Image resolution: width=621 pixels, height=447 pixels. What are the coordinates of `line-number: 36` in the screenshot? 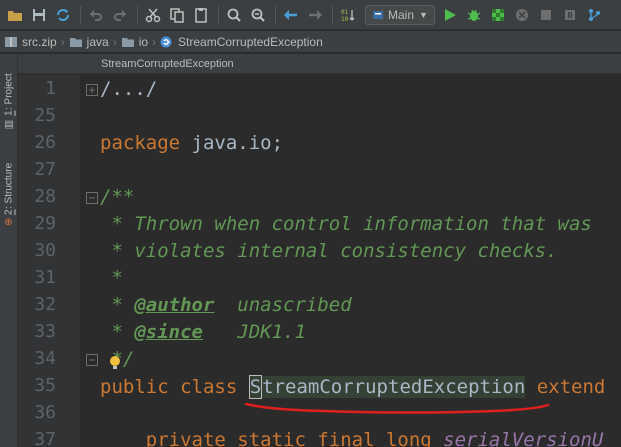 It's located at (45, 412).